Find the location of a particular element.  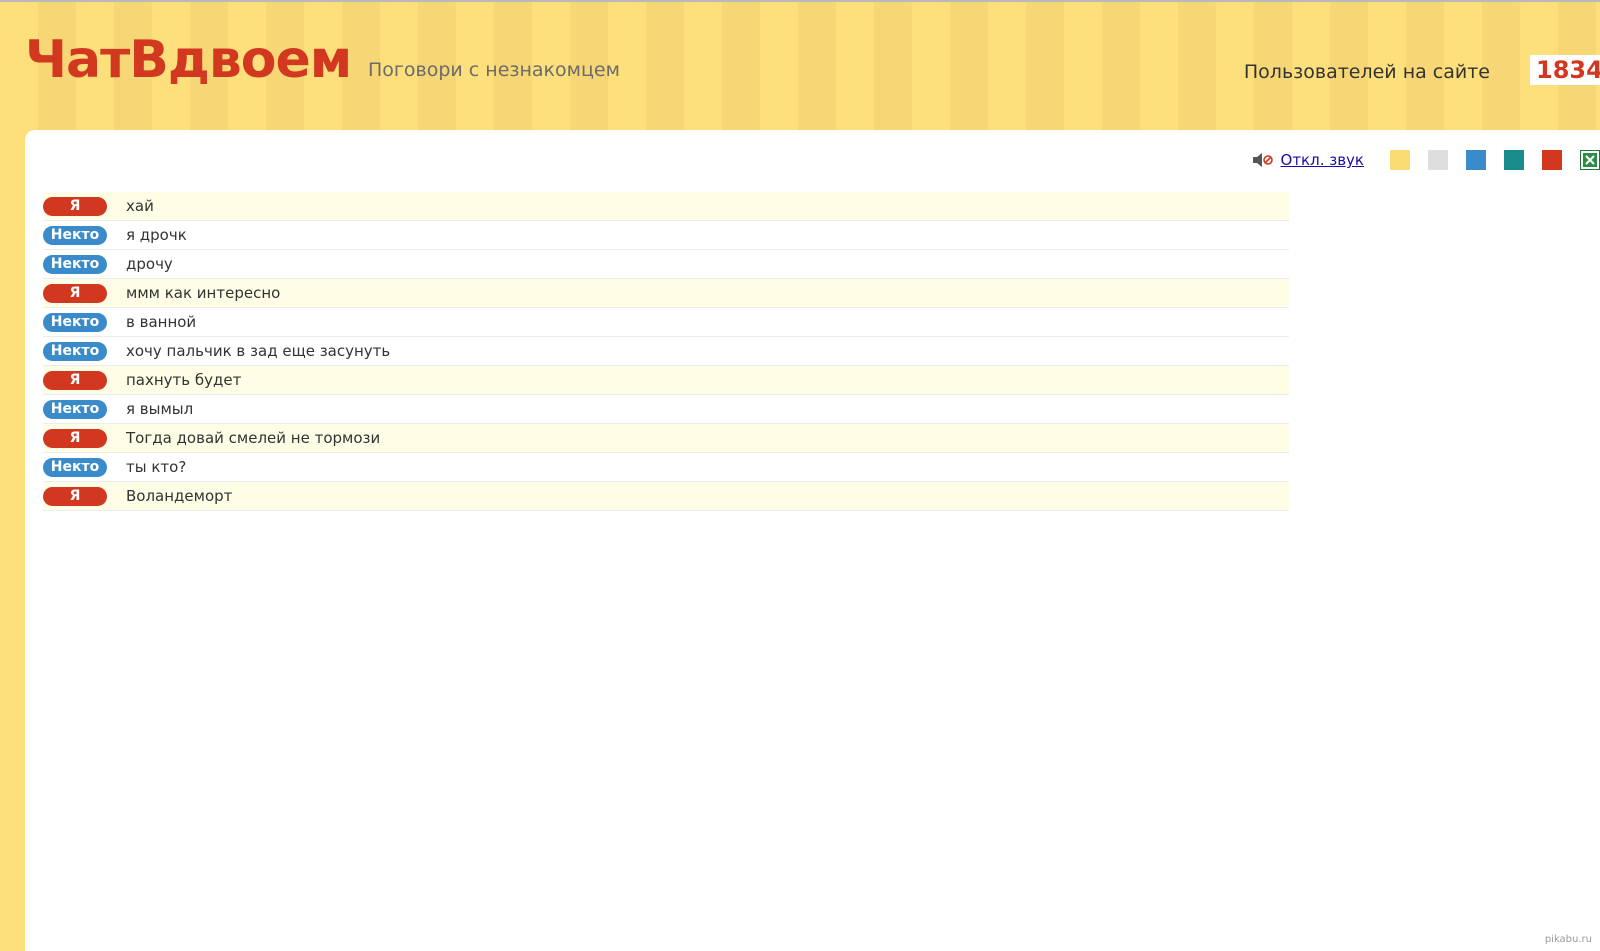

chat-message: Яммм как интересно is located at coordinates (666, 293).